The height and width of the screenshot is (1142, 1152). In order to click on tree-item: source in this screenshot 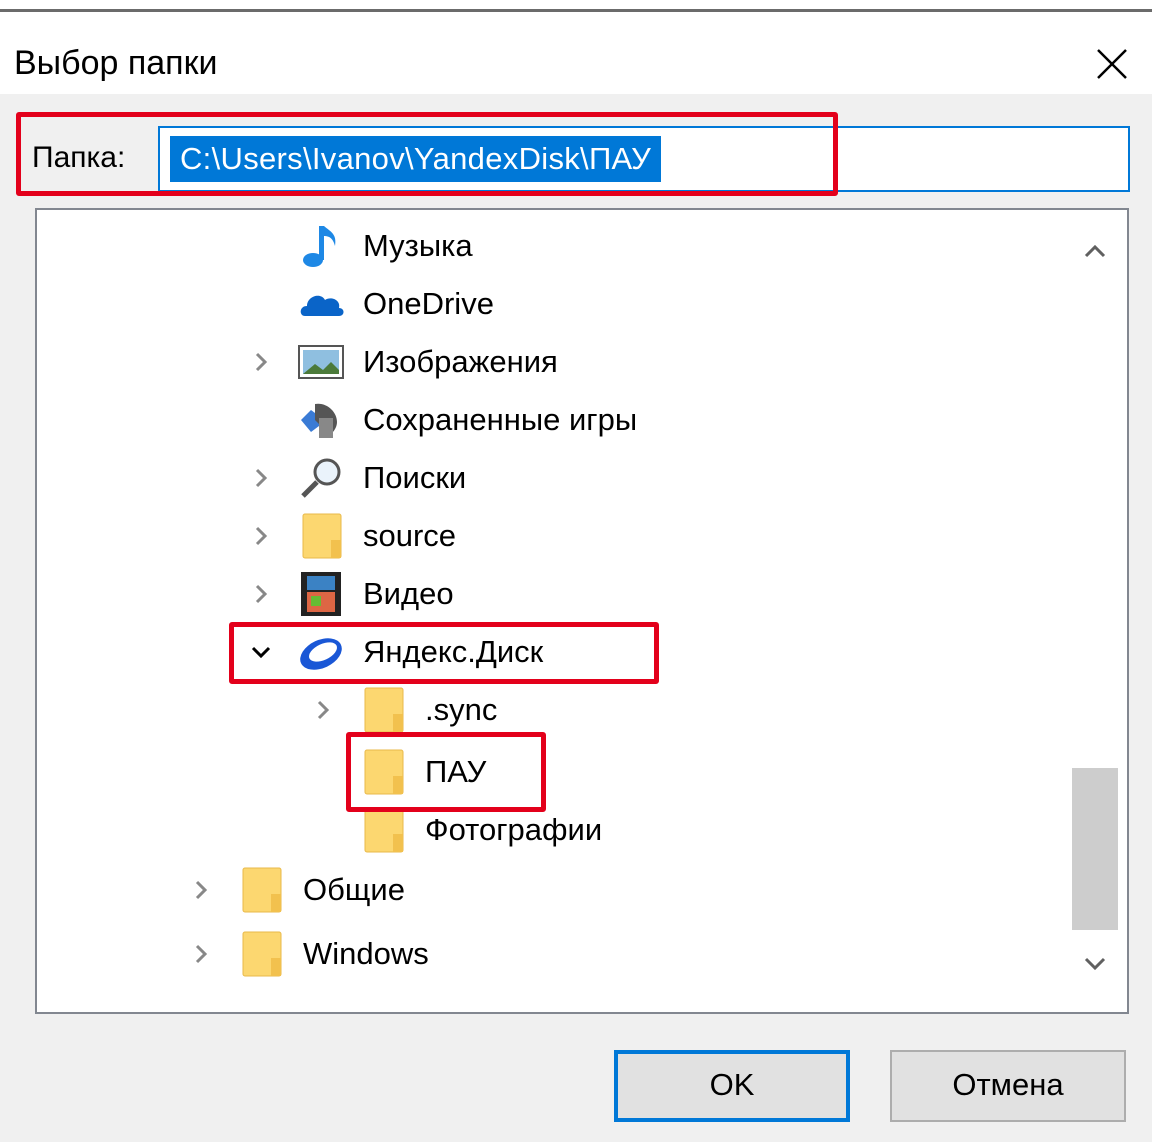, I will do `click(552, 537)`.